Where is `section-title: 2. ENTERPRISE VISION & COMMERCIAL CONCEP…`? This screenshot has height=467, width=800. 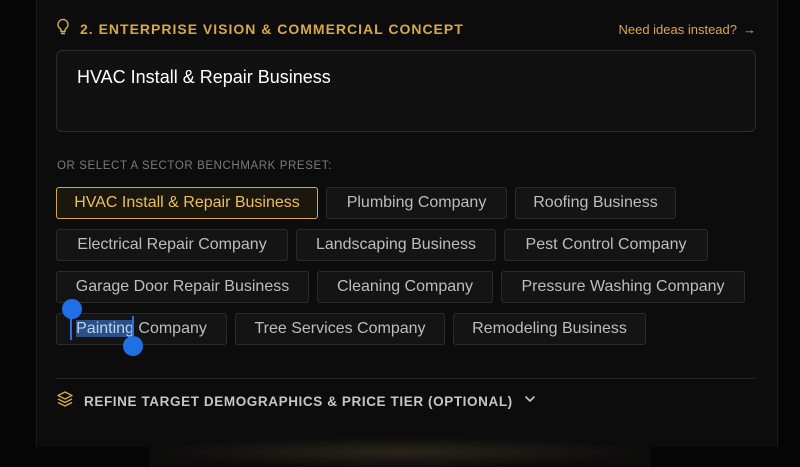 section-title: 2. ENTERPRISE VISION & COMMERCIAL CONCEP… is located at coordinates (272, 29).